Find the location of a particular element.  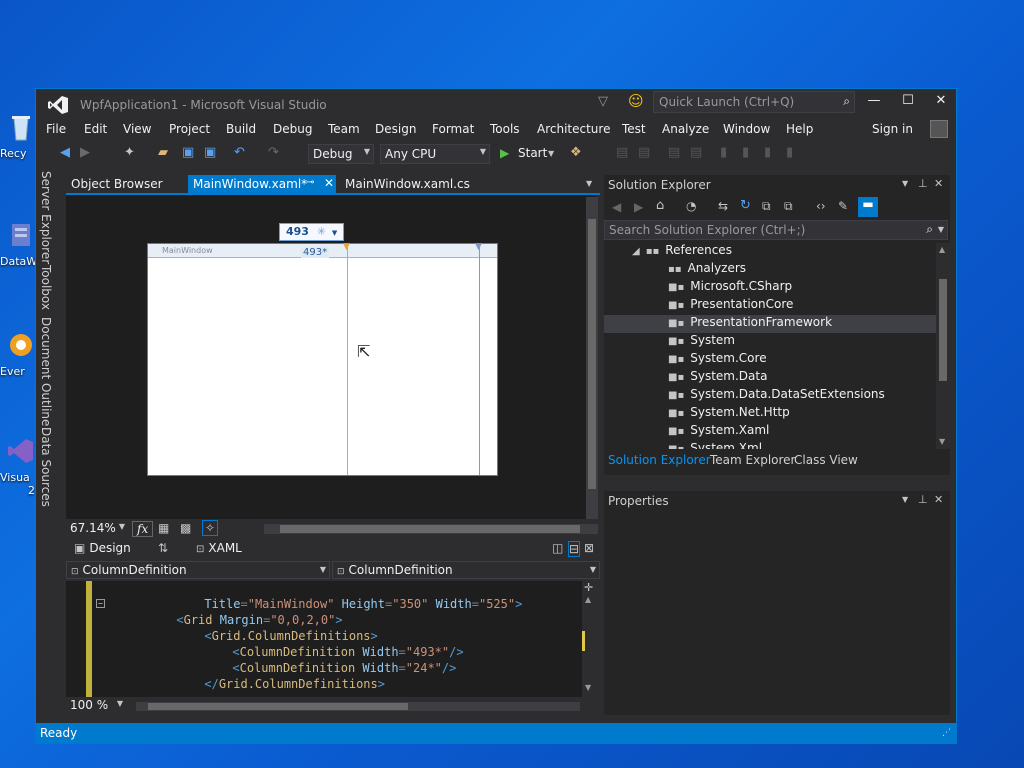

menu-file: File is located at coordinates (56, 129).